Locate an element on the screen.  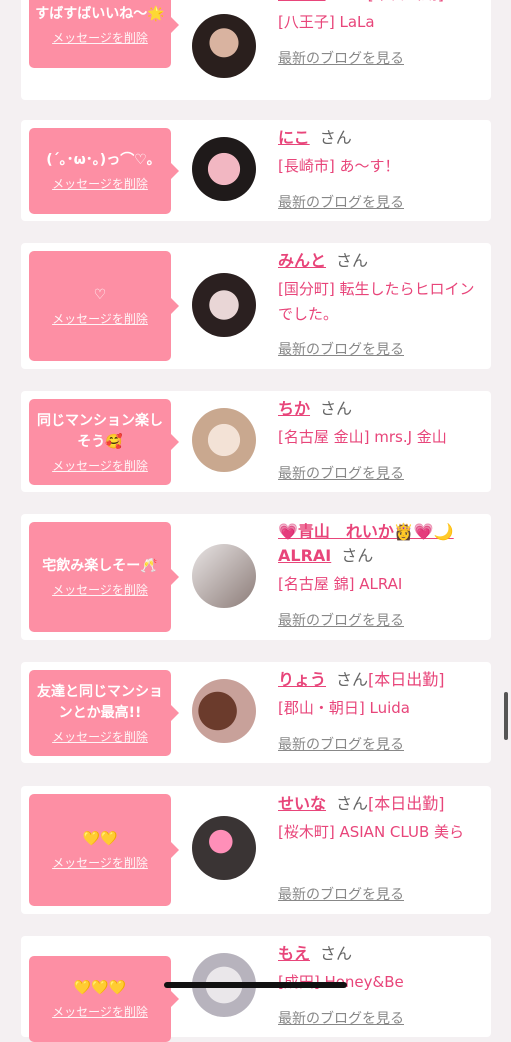
message-text: (´｡･ω･｡)っ⌒♡｡ is located at coordinates (100, 160).